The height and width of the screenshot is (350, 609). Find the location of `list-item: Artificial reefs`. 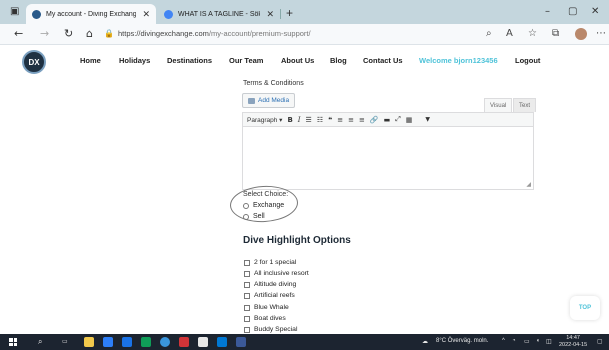

list-item: Artificial reefs is located at coordinates (269, 295).